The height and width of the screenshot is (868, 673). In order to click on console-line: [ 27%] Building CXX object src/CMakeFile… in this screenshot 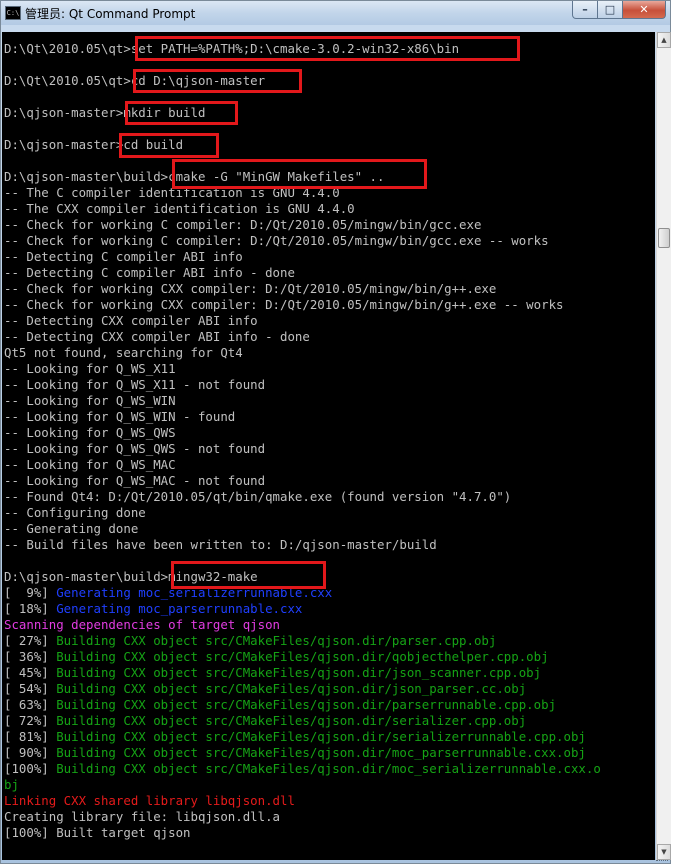, I will do `click(302, 641)`.